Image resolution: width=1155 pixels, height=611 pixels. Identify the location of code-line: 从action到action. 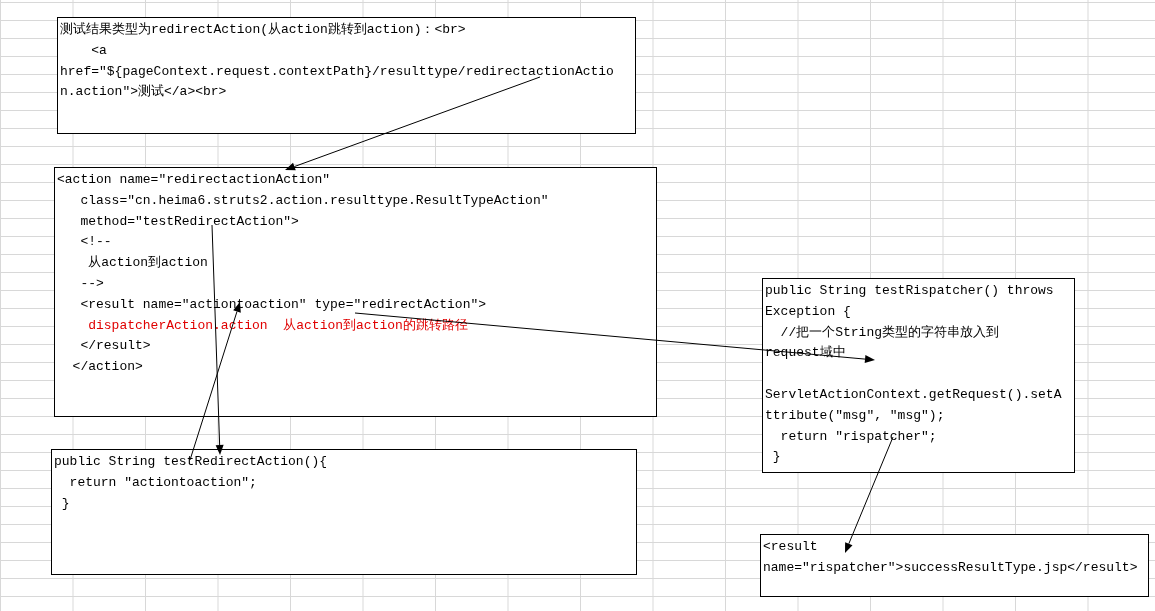
(147, 263).